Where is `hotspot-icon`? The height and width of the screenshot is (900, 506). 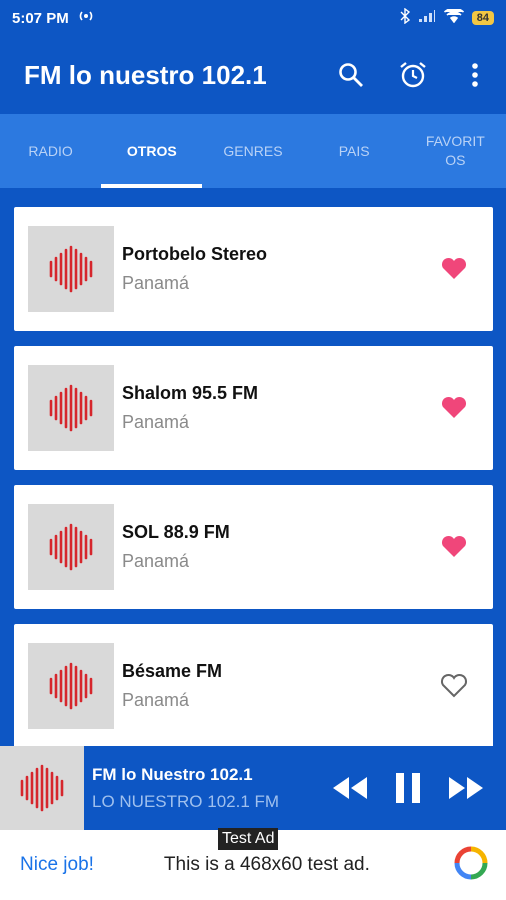
hotspot-icon is located at coordinates (86, 18).